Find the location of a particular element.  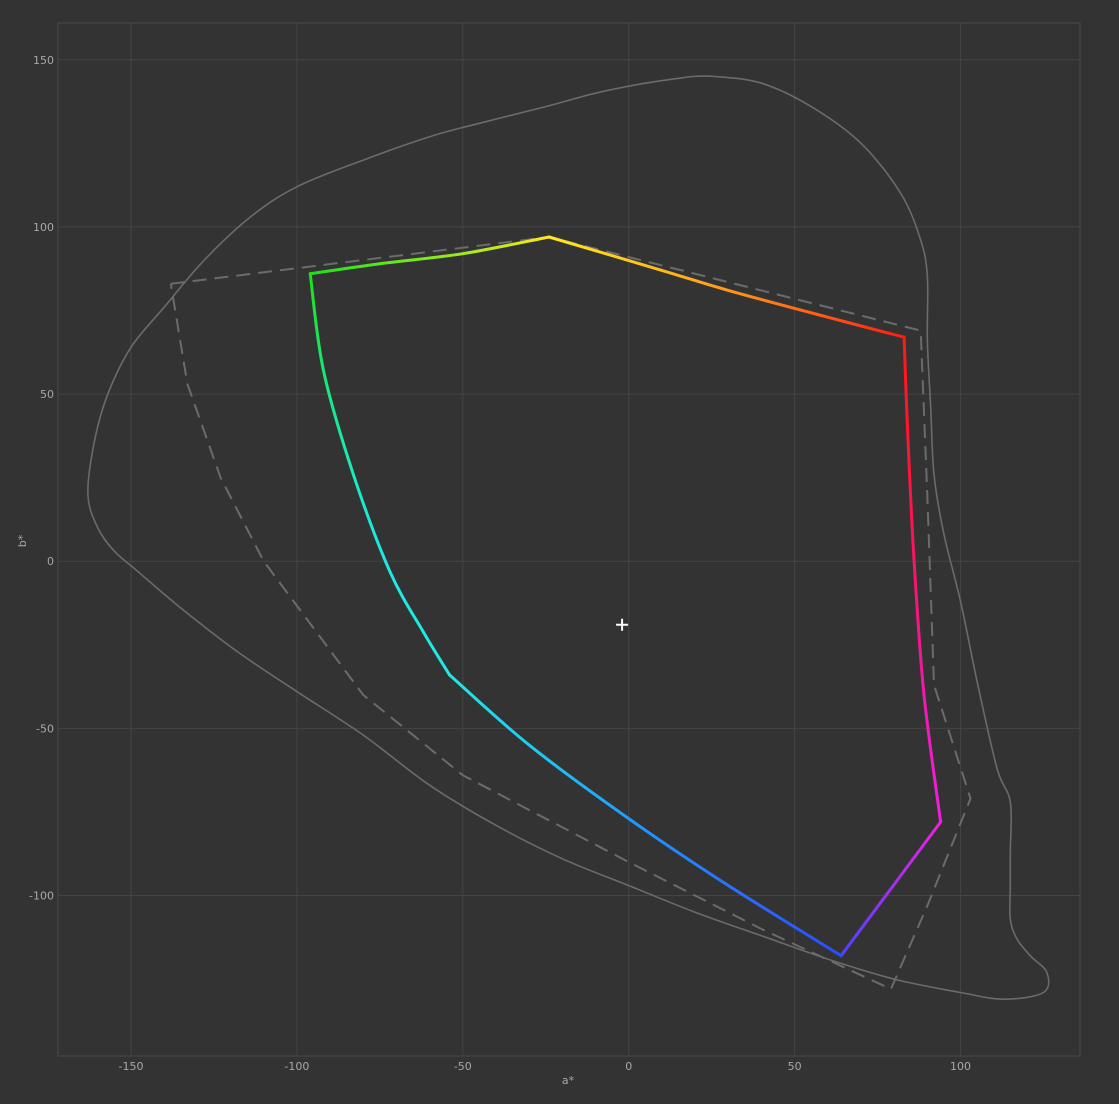

x-tick-label: -100 is located at coordinates (296, 1066).